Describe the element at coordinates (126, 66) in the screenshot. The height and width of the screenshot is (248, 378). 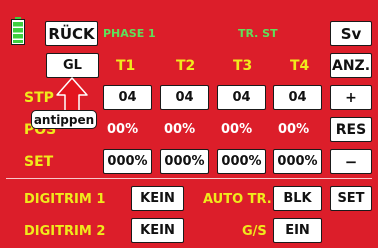
I see `column-header-t1: T1` at that location.